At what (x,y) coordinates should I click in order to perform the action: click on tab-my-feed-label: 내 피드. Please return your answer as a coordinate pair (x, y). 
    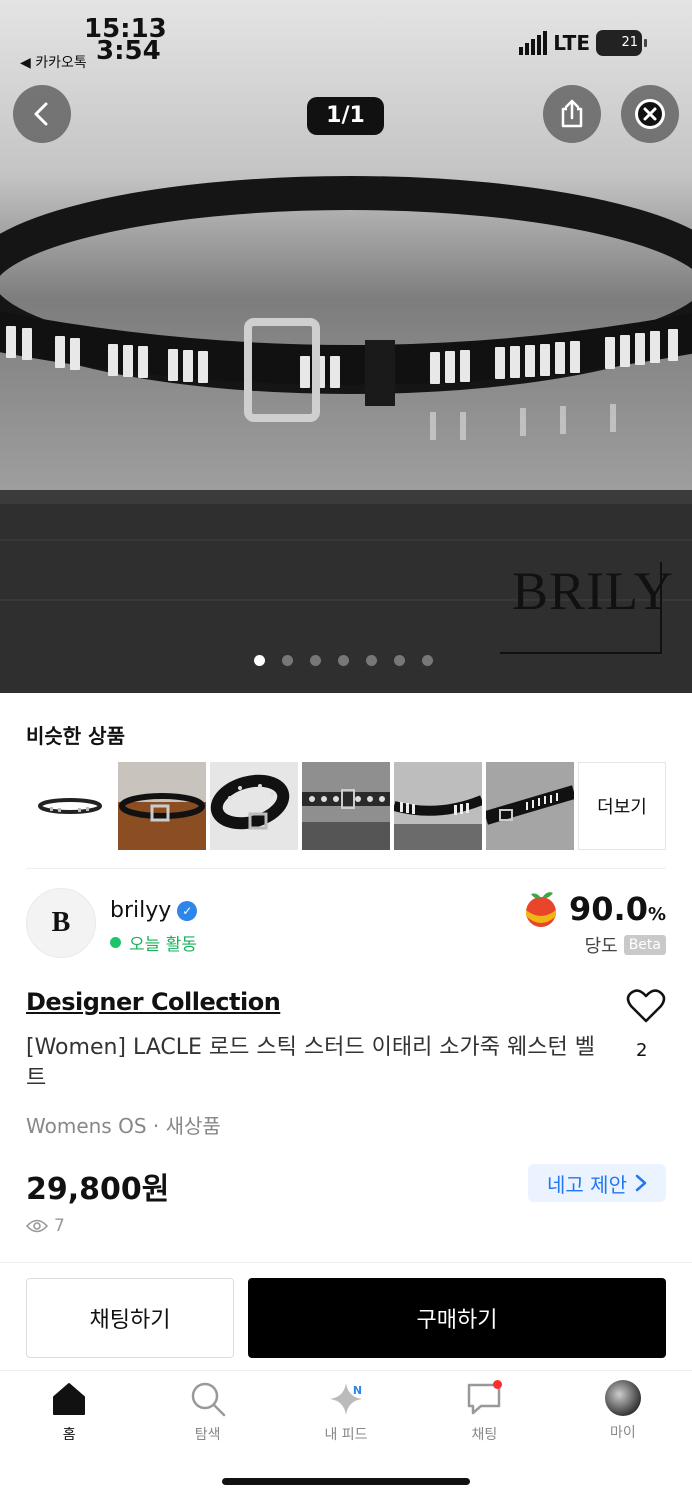
    Looking at the image, I should click on (346, 1435).